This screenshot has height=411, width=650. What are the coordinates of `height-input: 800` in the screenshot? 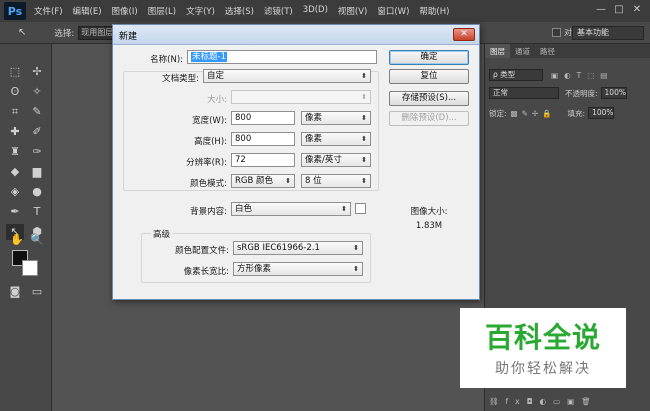 It's located at (263, 139).